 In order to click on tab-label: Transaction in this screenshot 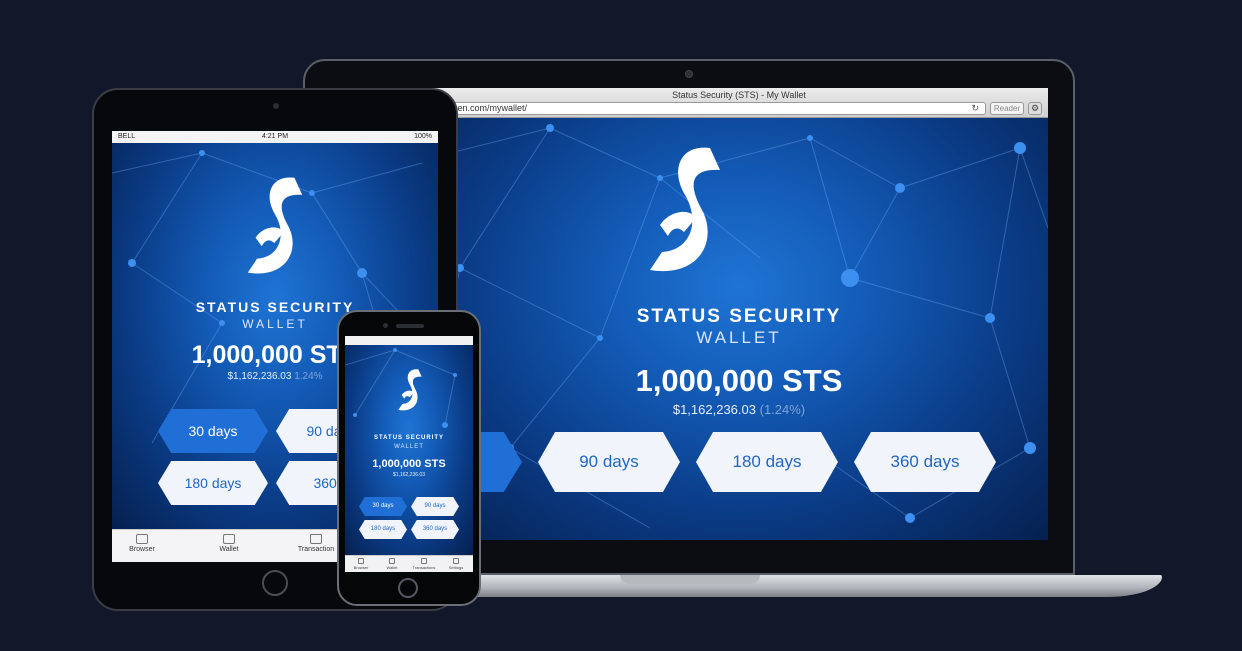, I will do `click(316, 549)`.